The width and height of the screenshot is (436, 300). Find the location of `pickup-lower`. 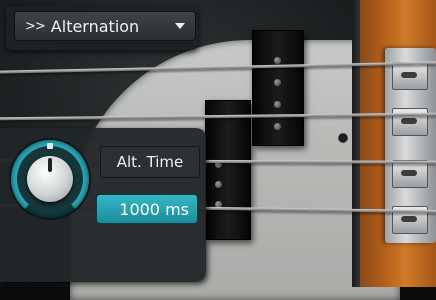

pickup-lower is located at coordinates (228, 170).